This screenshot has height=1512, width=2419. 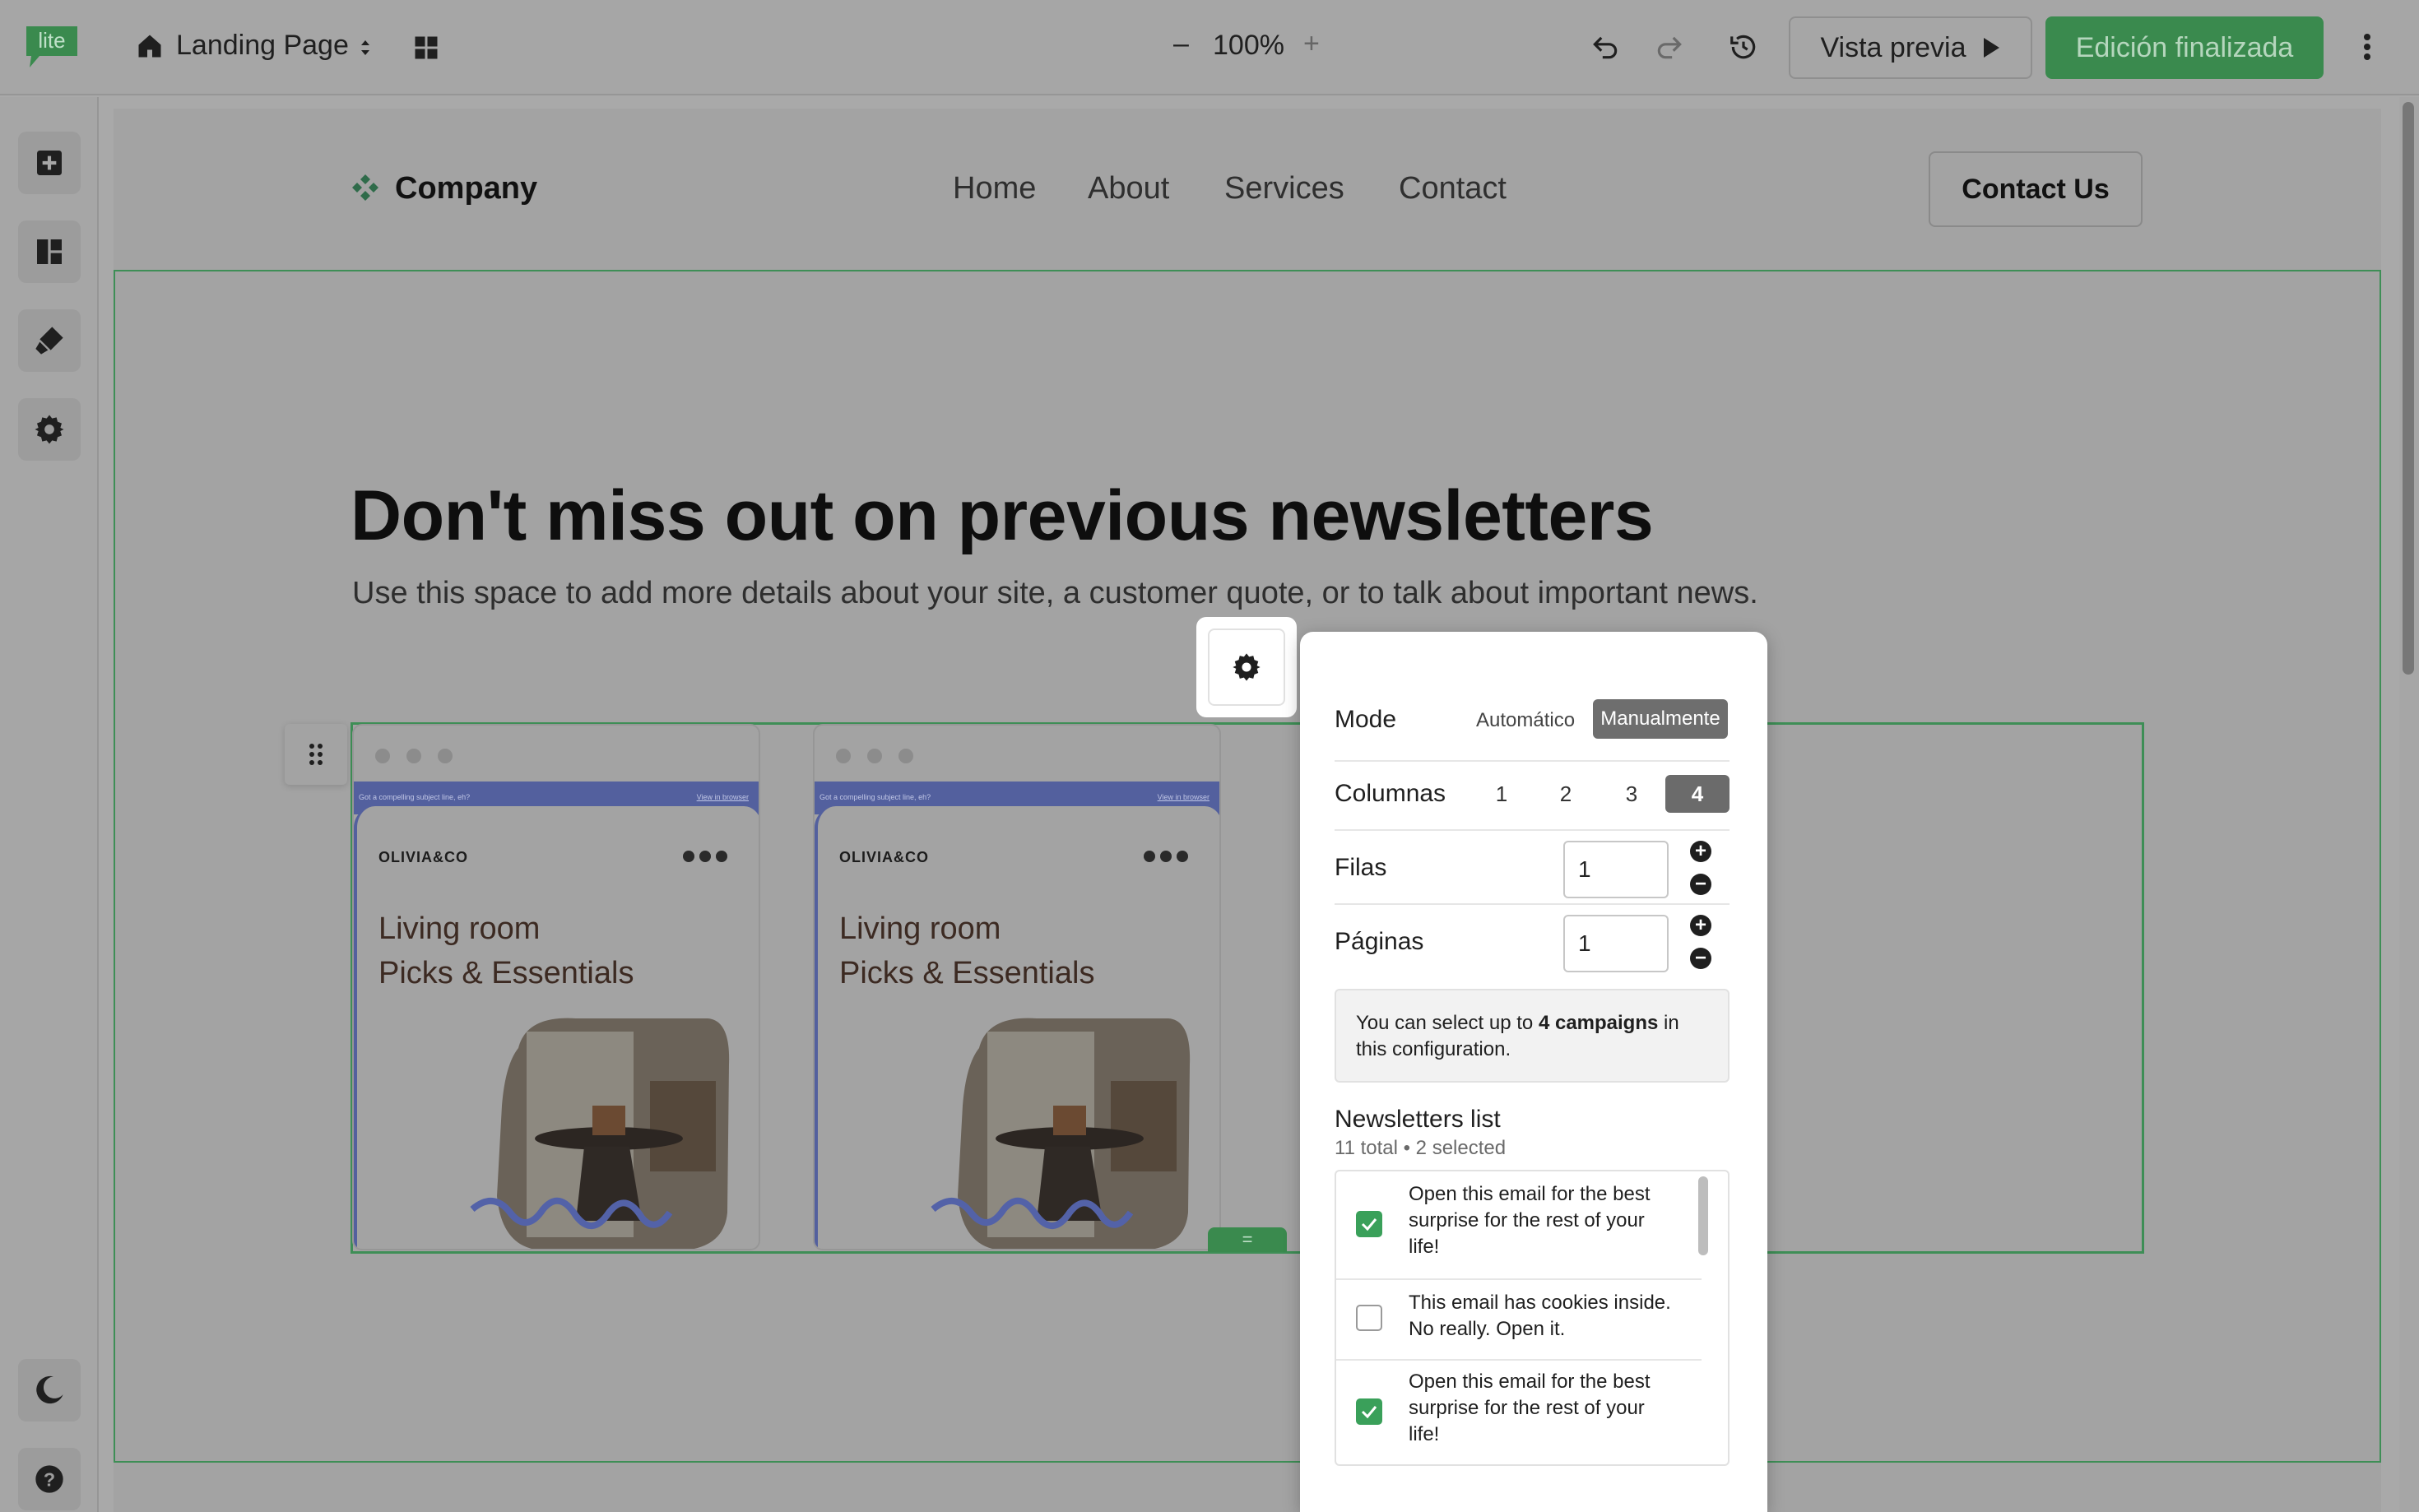 I want to click on settings-button, so click(x=49, y=429).